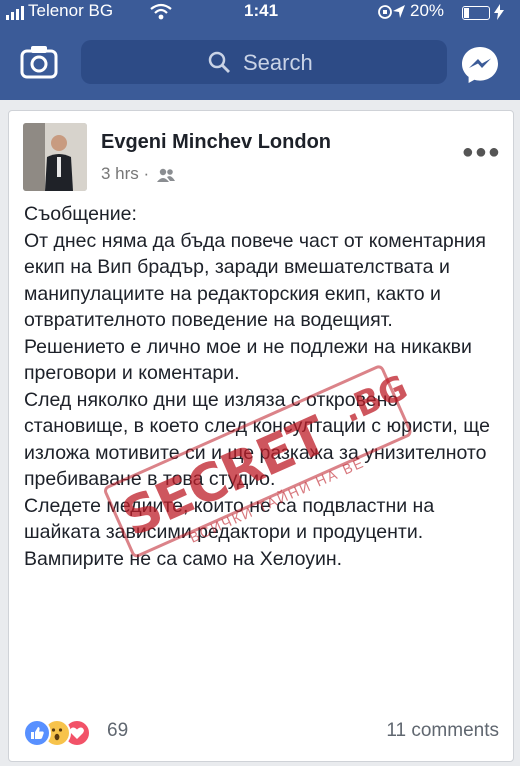  I want to click on camera-icon, so click(39, 62).